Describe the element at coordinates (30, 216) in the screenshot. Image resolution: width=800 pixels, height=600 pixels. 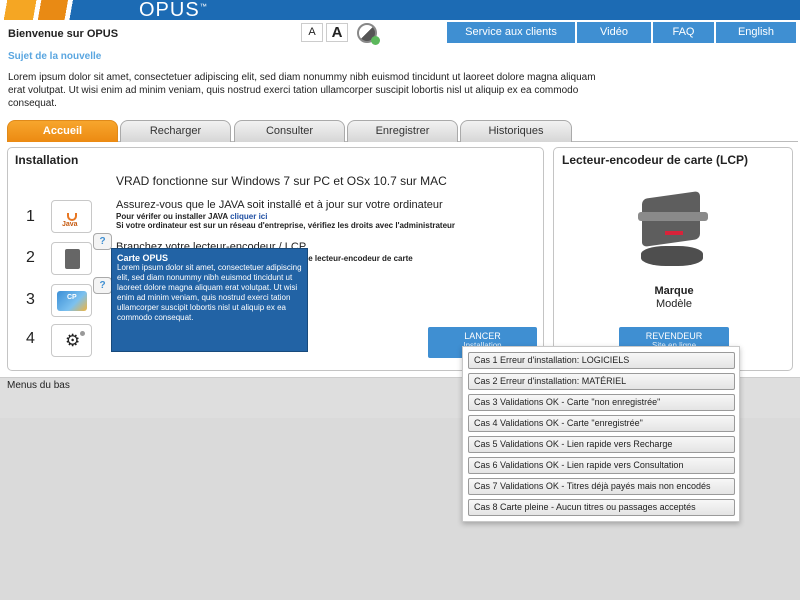
I see `step-number-1: 1` at that location.